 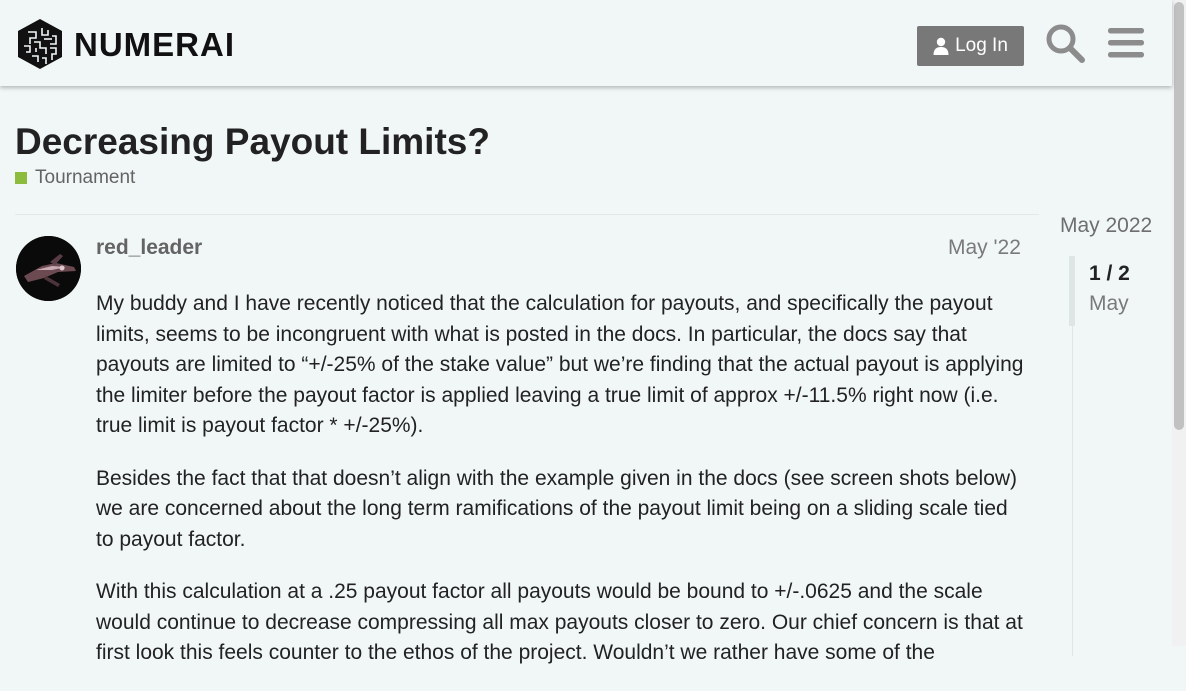 I want to click on login-label: Log In, so click(x=981, y=45).